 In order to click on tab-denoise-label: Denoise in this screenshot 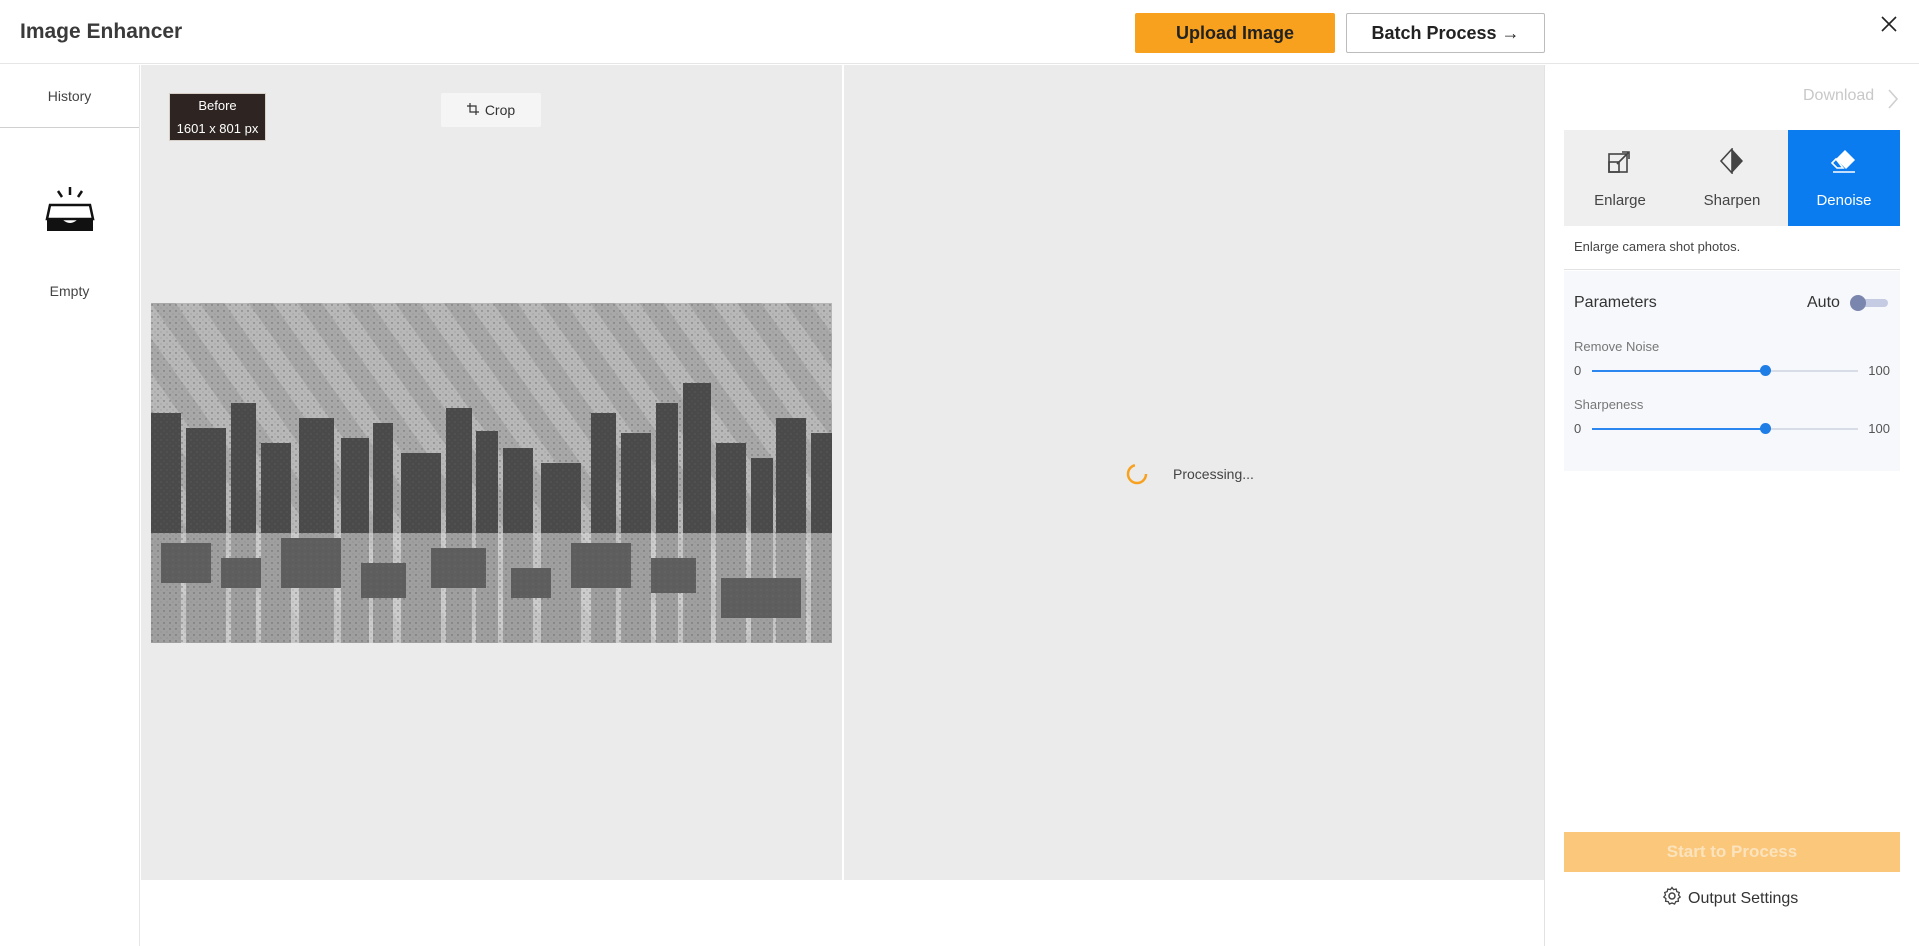, I will do `click(1844, 200)`.